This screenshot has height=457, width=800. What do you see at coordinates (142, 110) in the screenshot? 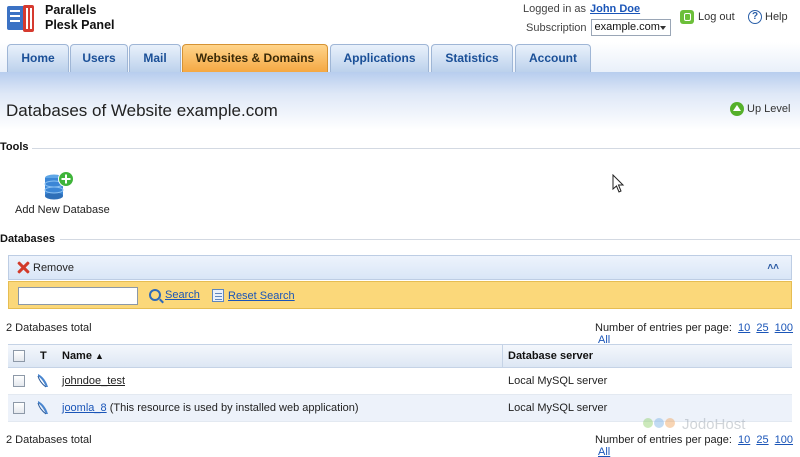
I see `page-title: Databases of Website example.com` at bounding box center [142, 110].